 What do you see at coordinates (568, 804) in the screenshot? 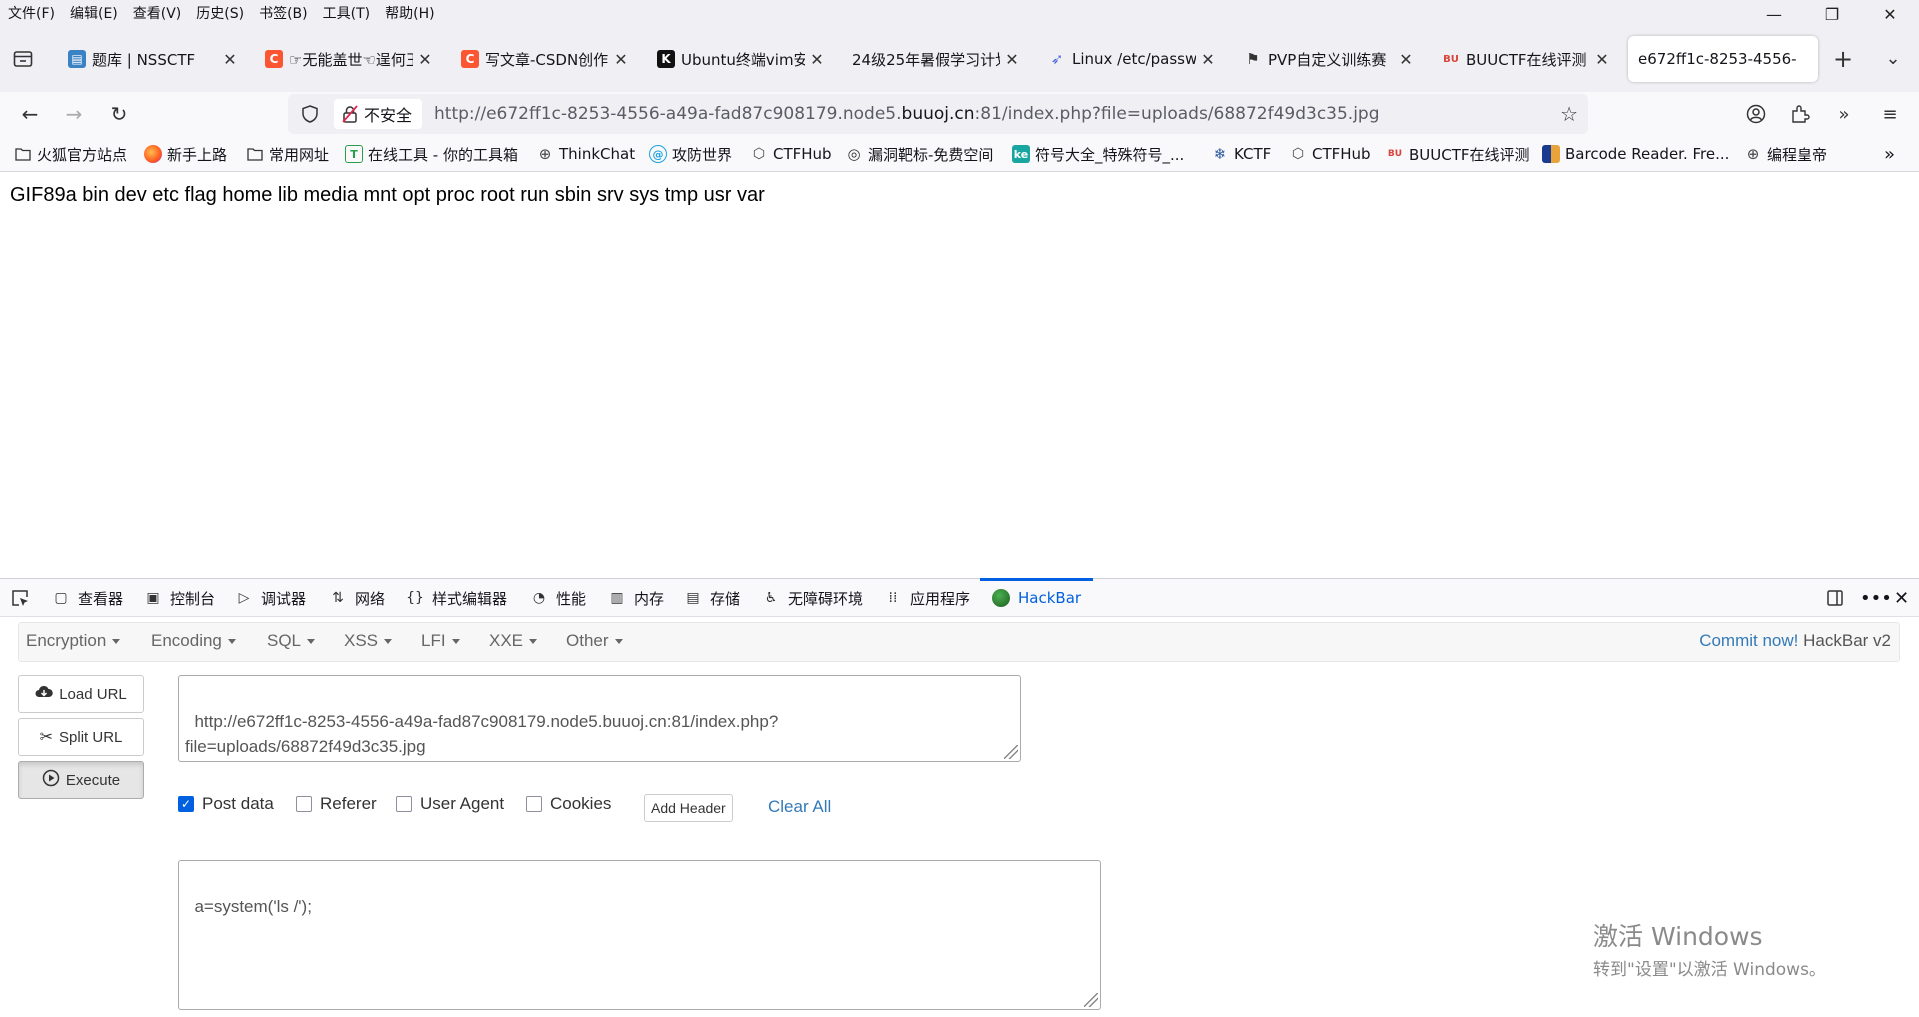
I see `cookies-checkbox: Cookies` at bounding box center [568, 804].